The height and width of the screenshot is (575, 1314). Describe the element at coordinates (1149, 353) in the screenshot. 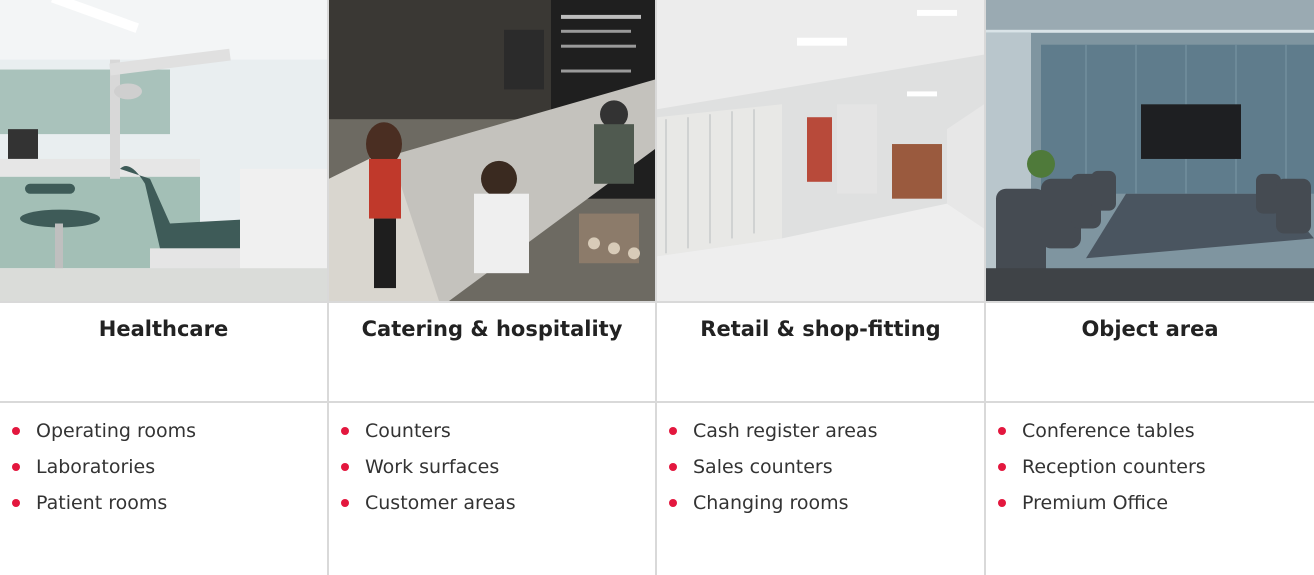

I see `object-area-title-cell: Object area` at that location.